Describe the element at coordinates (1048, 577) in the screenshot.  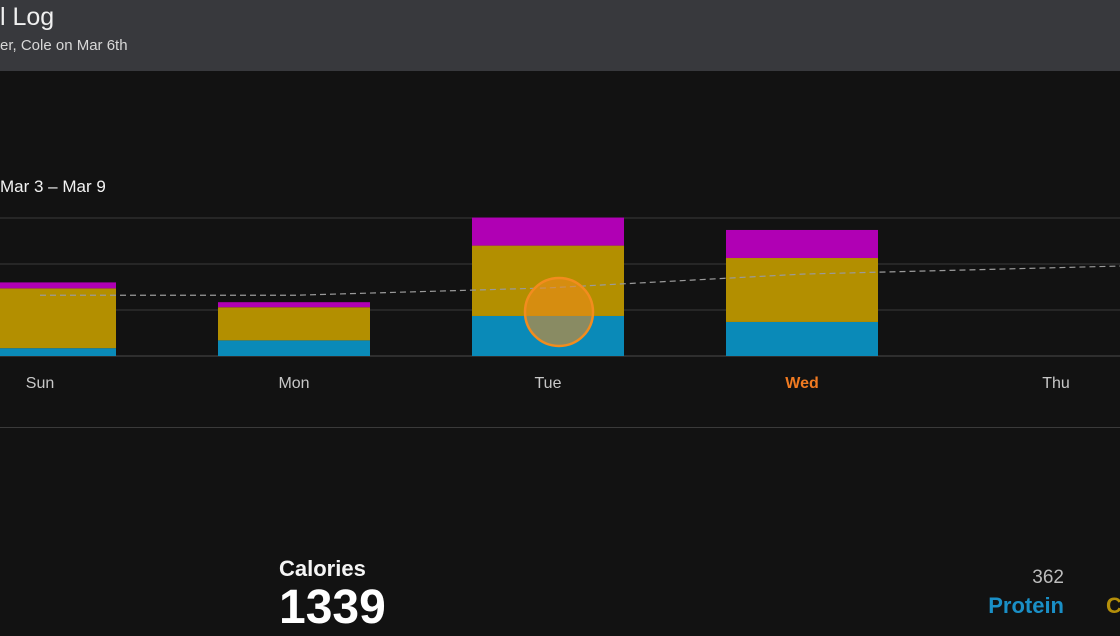
I see `protein-value: 362` at that location.